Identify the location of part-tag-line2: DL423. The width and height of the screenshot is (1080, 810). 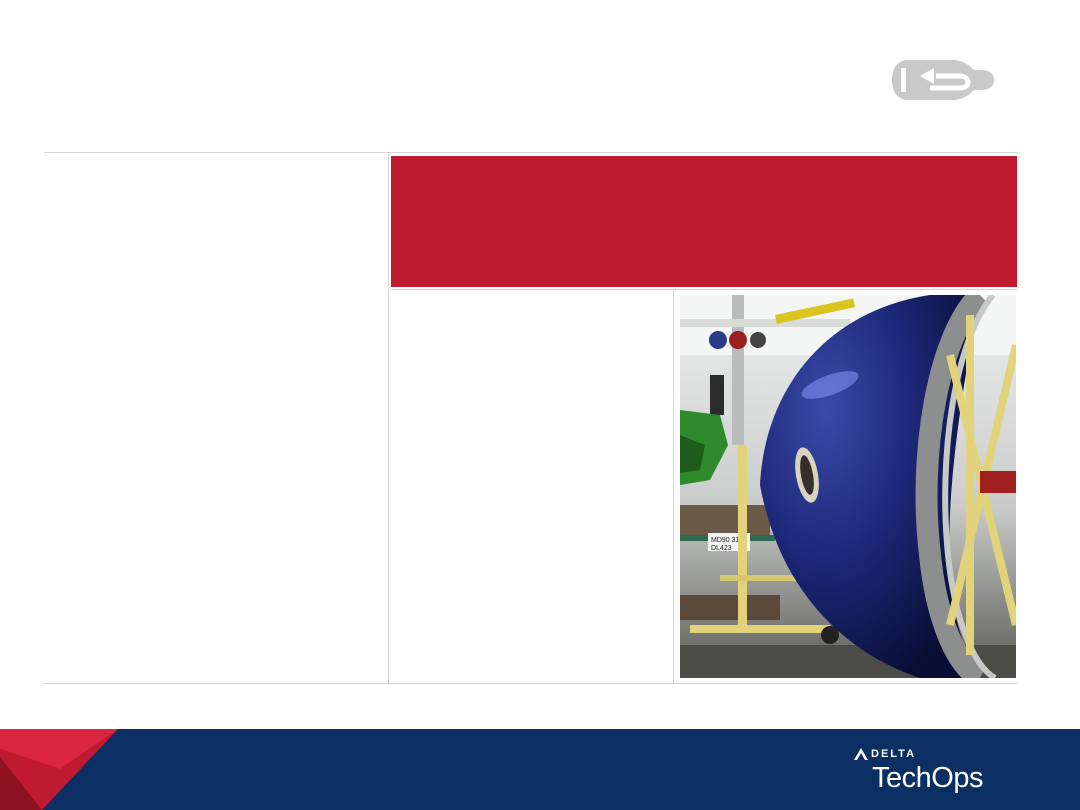
(721, 548).